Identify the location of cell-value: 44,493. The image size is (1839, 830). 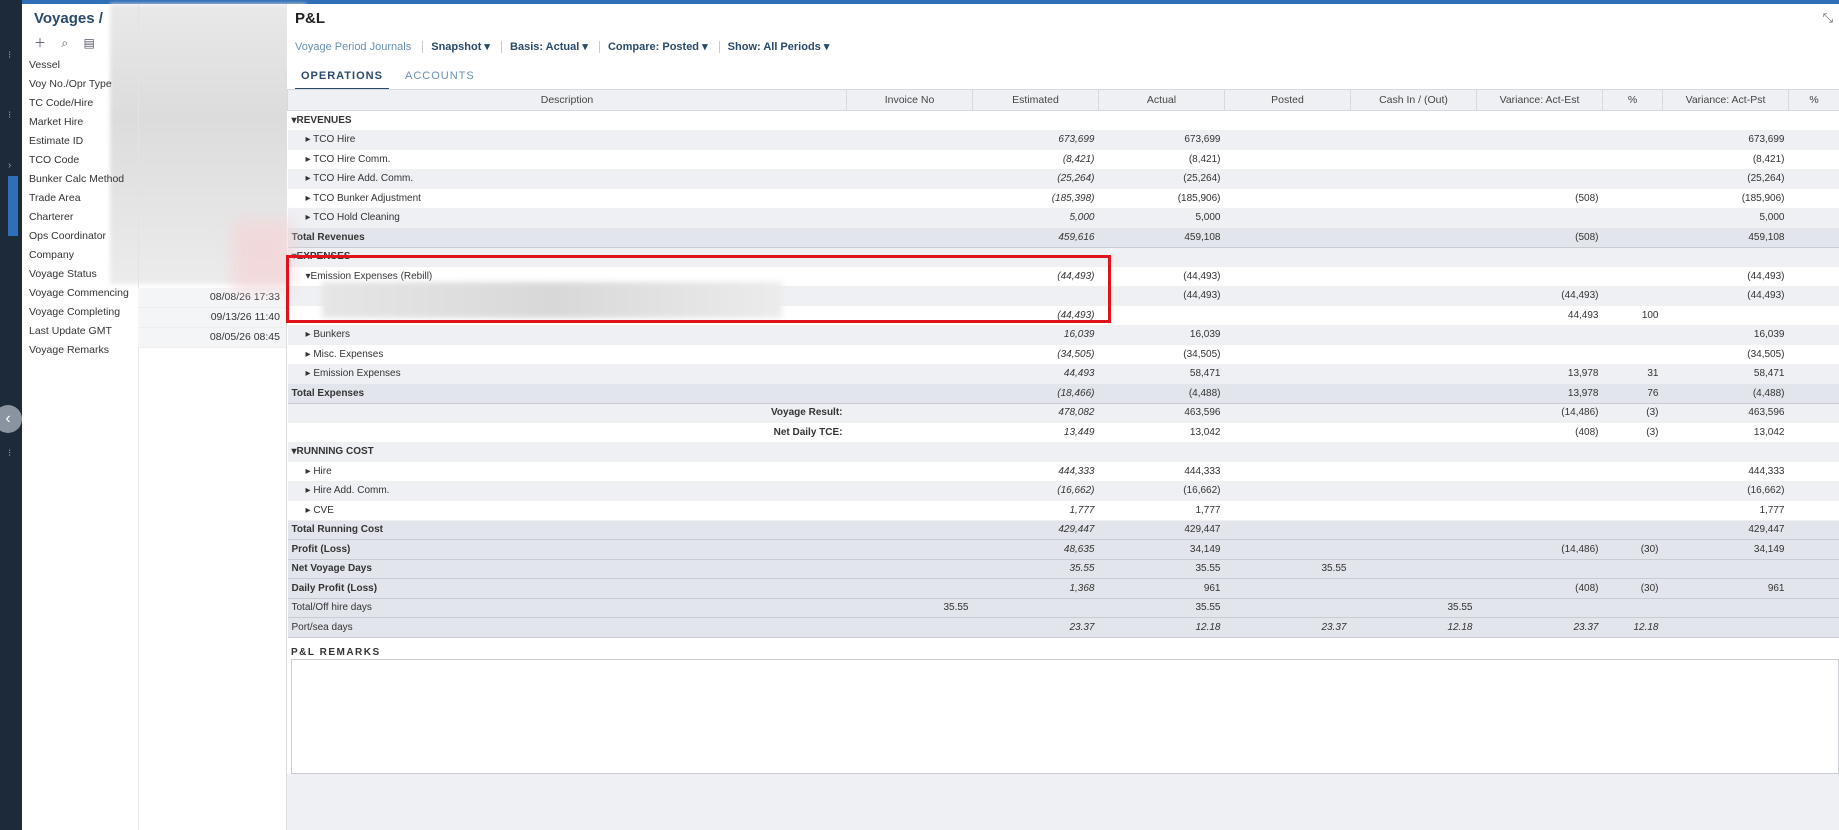
(1035, 374).